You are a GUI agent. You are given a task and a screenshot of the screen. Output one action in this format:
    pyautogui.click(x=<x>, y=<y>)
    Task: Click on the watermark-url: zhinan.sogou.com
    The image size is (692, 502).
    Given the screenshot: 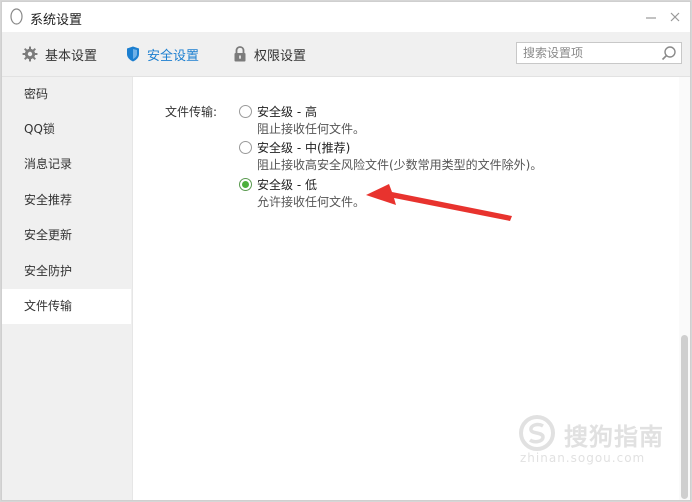 What is the action you would take?
    pyautogui.click(x=583, y=458)
    